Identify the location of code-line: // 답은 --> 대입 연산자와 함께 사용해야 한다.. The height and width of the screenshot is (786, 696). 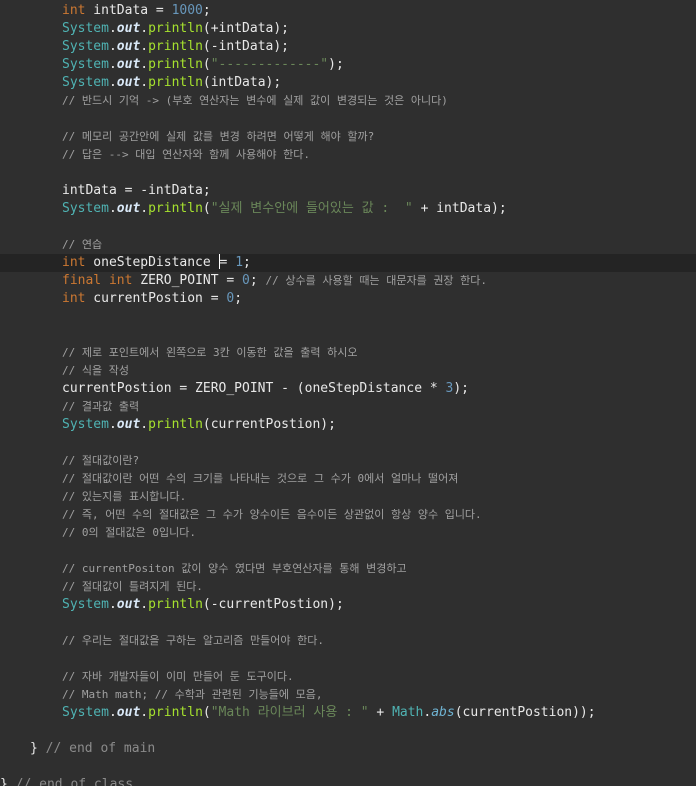
(348, 155).